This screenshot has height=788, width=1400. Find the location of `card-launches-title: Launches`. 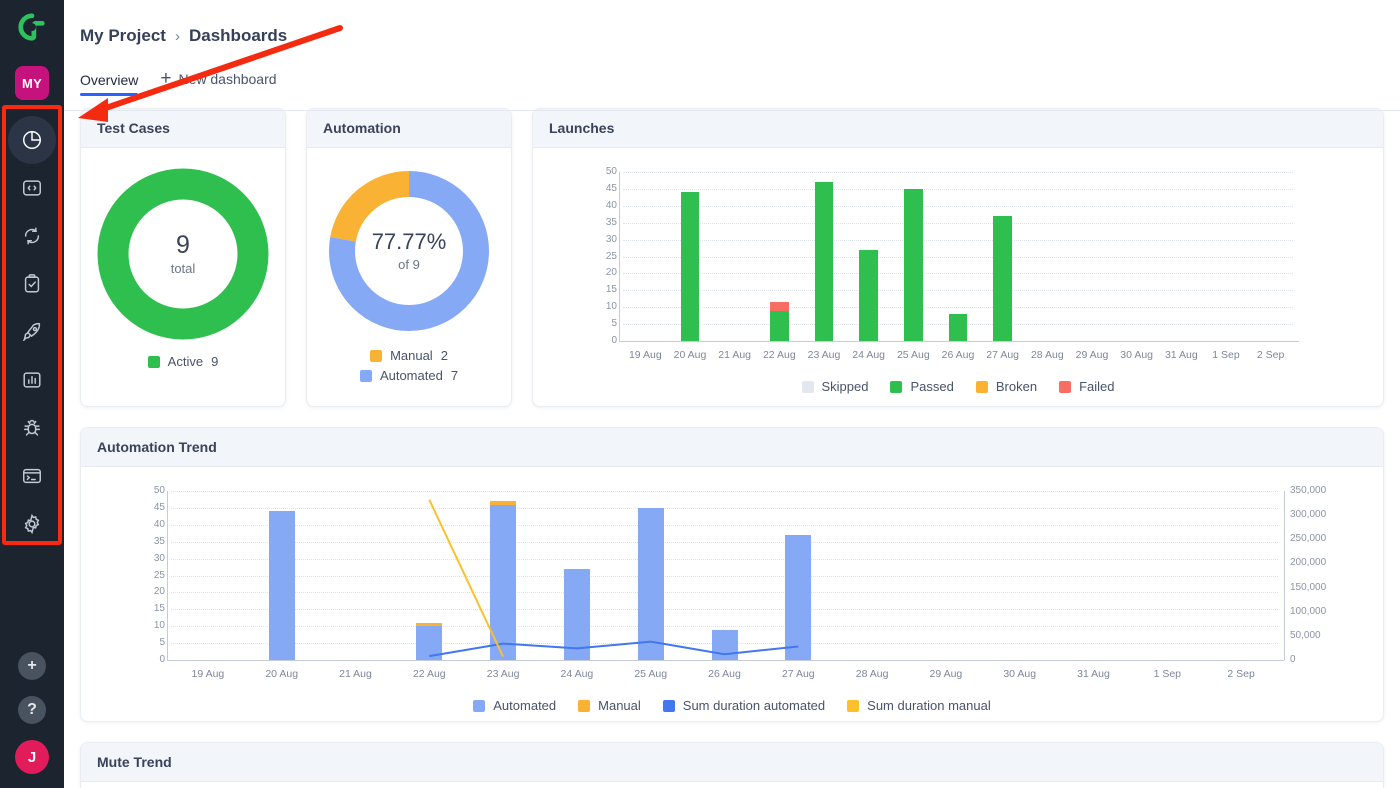

card-launches-title: Launches is located at coordinates (958, 128).